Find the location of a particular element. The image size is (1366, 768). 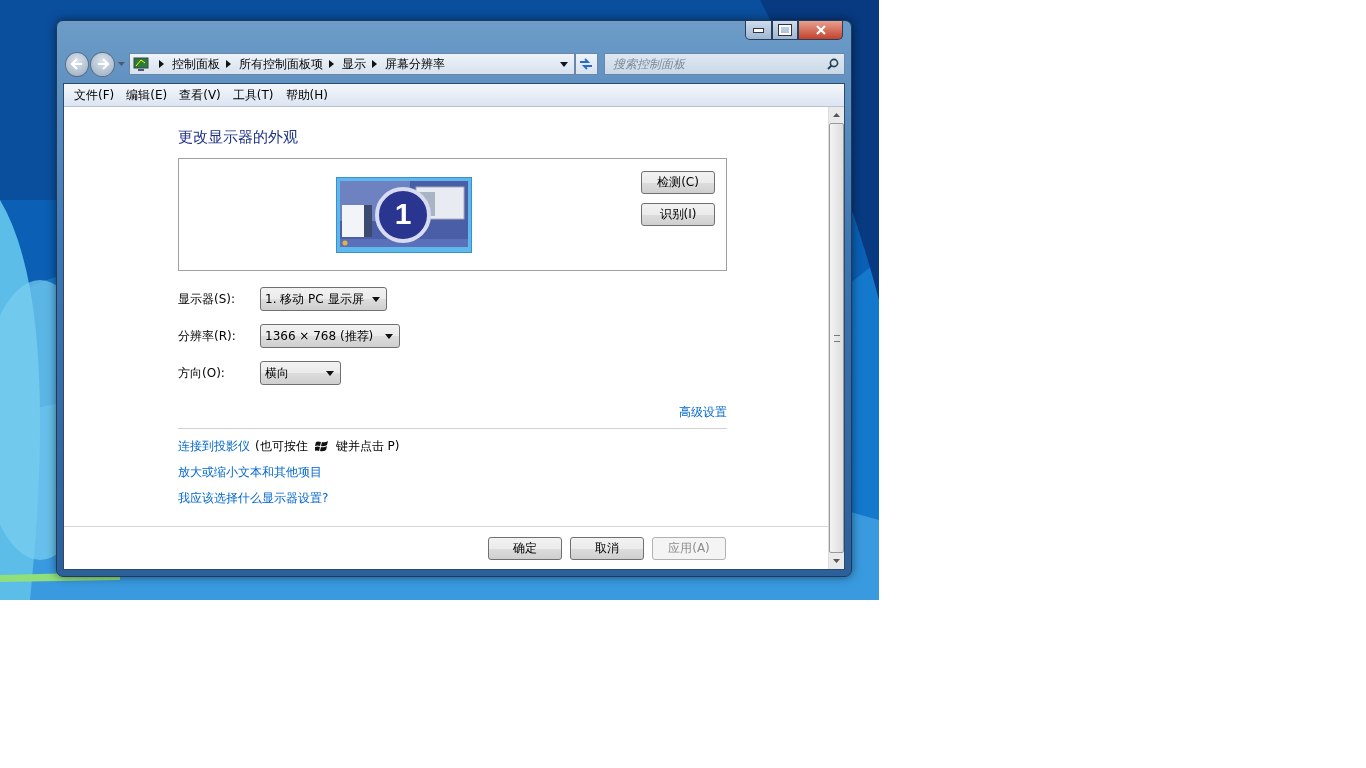

breadcrumb: 显示 is located at coordinates (353, 64).